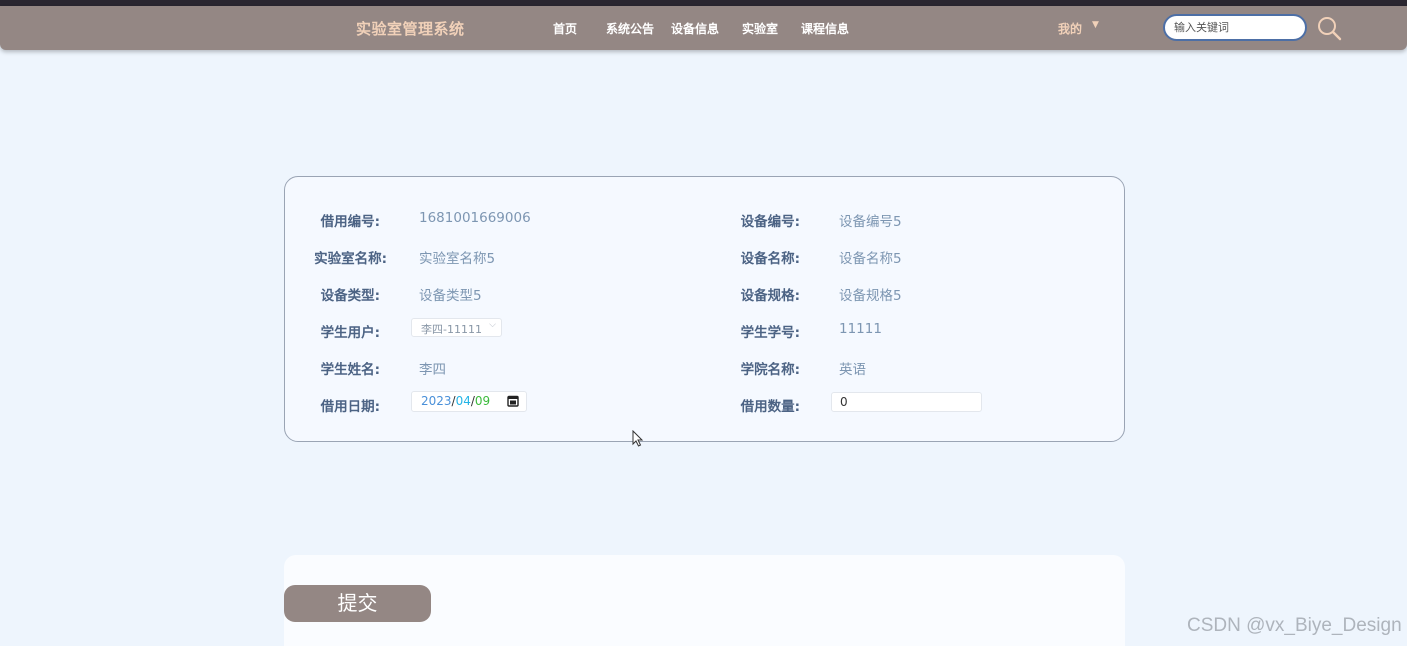 The image size is (1407, 646). Describe the element at coordinates (432, 370) in the screenshot. I see `student-name-value: 李四` at that location.